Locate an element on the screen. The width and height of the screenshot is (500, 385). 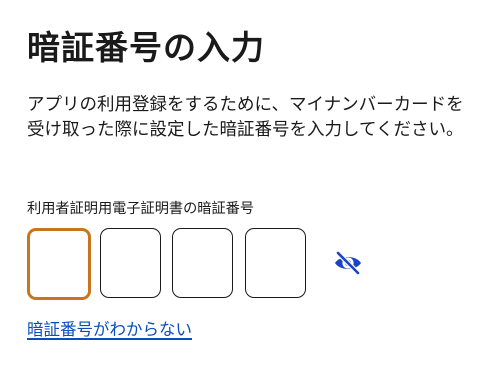
eye-slash-icon is located at coordinates (348, 263).